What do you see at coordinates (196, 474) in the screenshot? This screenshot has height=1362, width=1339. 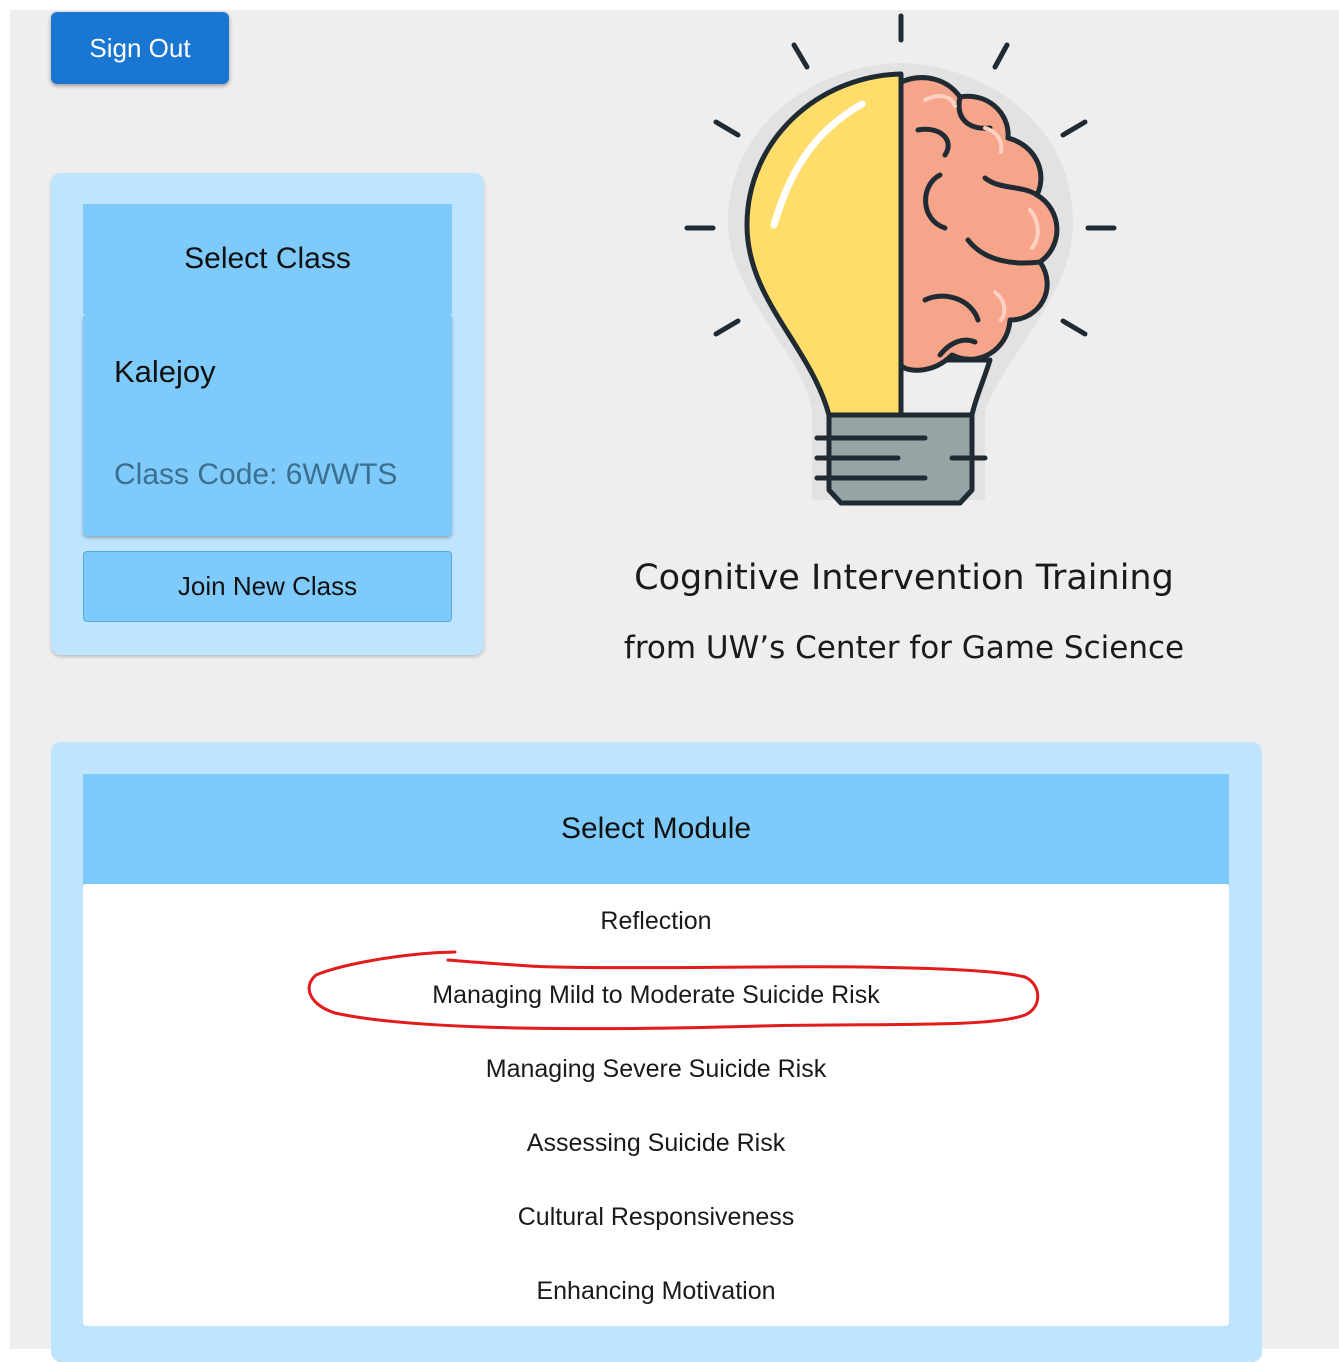 I see `class-code-label: Class Code:` at bounding box center [196, 474].